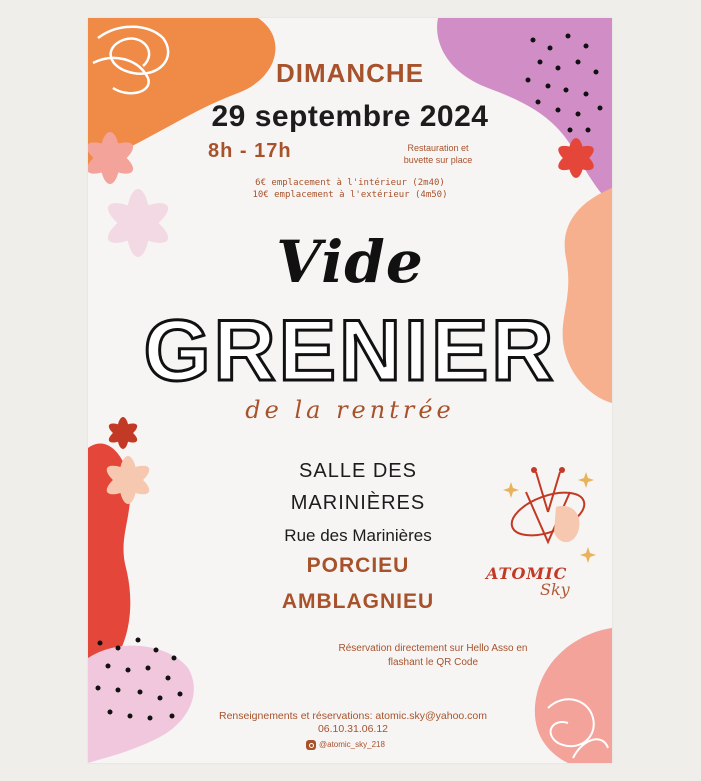  Describe the element at coordinates (358, 601) in the screenshot. I see `venue-town-line-2: AMBLAGNIEU` at that location.